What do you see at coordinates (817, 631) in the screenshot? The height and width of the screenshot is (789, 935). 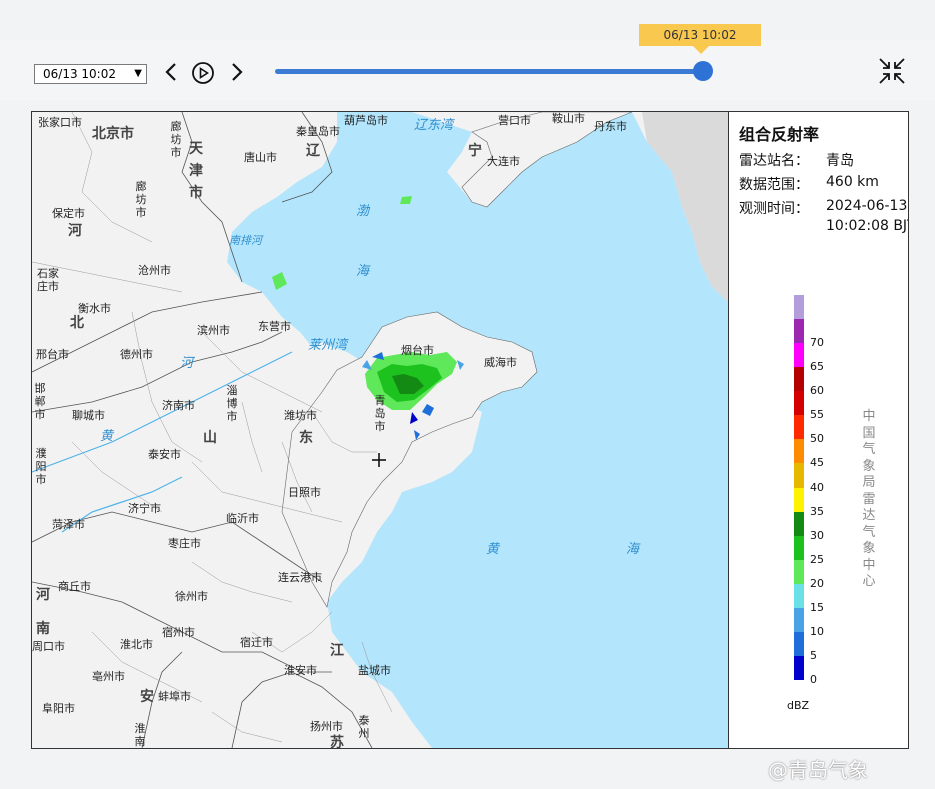 I see `scale-label: 10` at bounding box center [817, 631].